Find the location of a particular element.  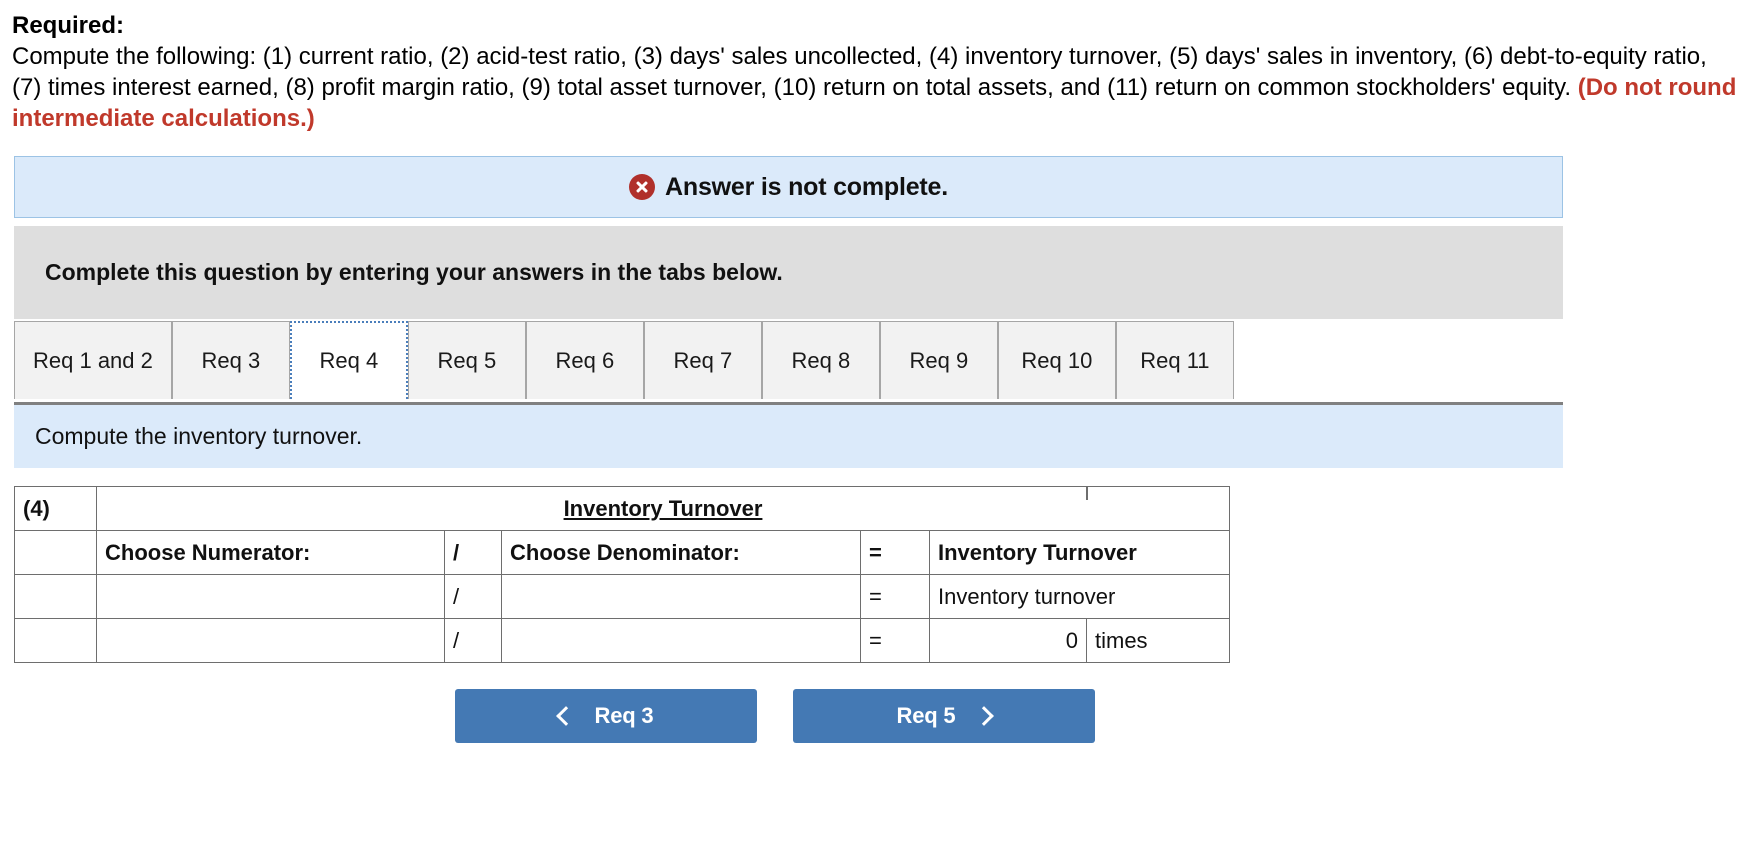

tab-label: Req 6 is located at coordinates (585, 360).